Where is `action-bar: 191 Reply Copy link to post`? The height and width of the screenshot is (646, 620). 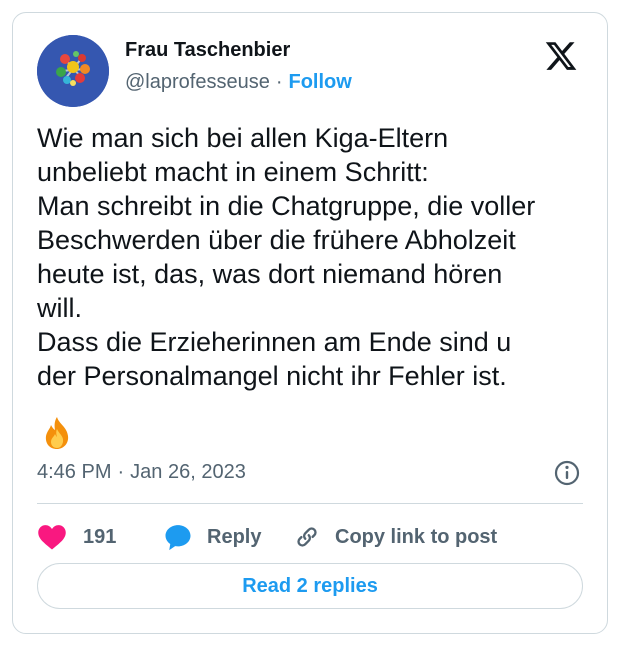
action-bar: 191 Reply Copy link to post is located at coordinates (312, 537).